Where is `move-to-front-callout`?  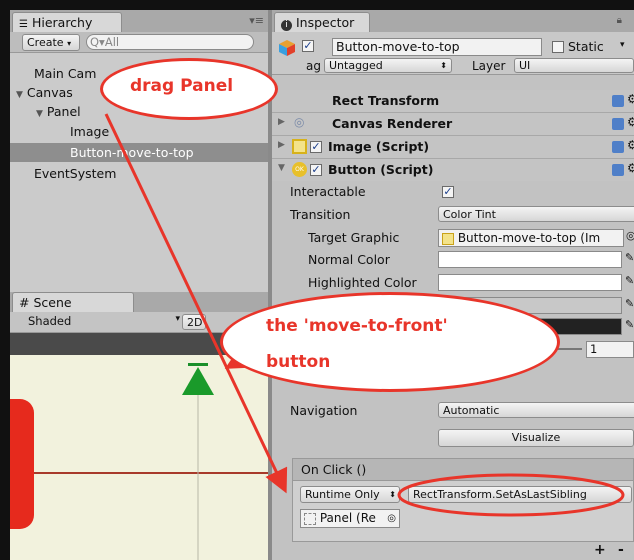
move-to-front-callout is located at coordinates (390, 342).